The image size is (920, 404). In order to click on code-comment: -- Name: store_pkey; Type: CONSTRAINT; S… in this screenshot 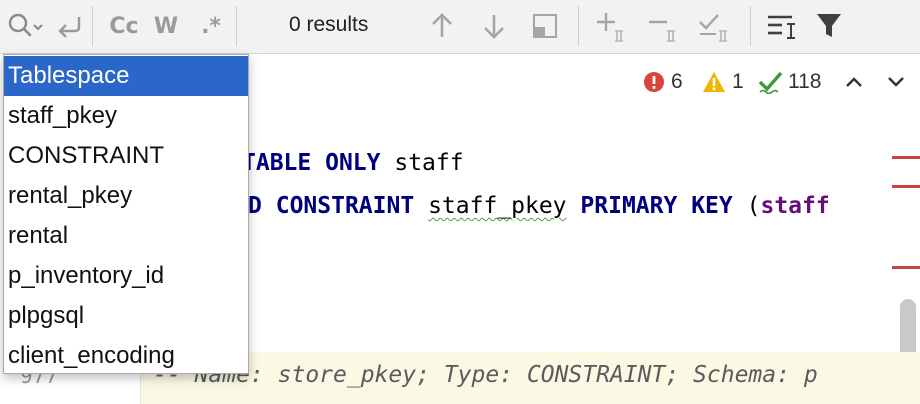, I will do `click(485, 375)`.